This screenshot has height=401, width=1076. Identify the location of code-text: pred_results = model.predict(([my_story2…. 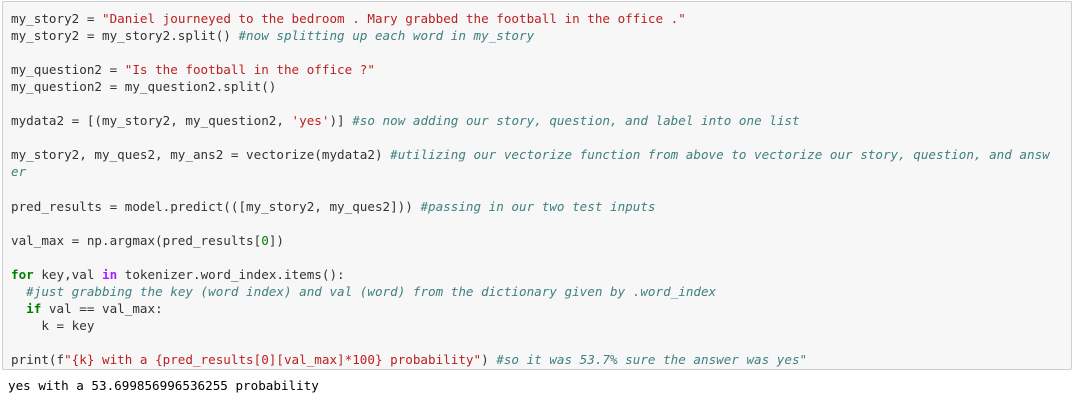
(216, 206).